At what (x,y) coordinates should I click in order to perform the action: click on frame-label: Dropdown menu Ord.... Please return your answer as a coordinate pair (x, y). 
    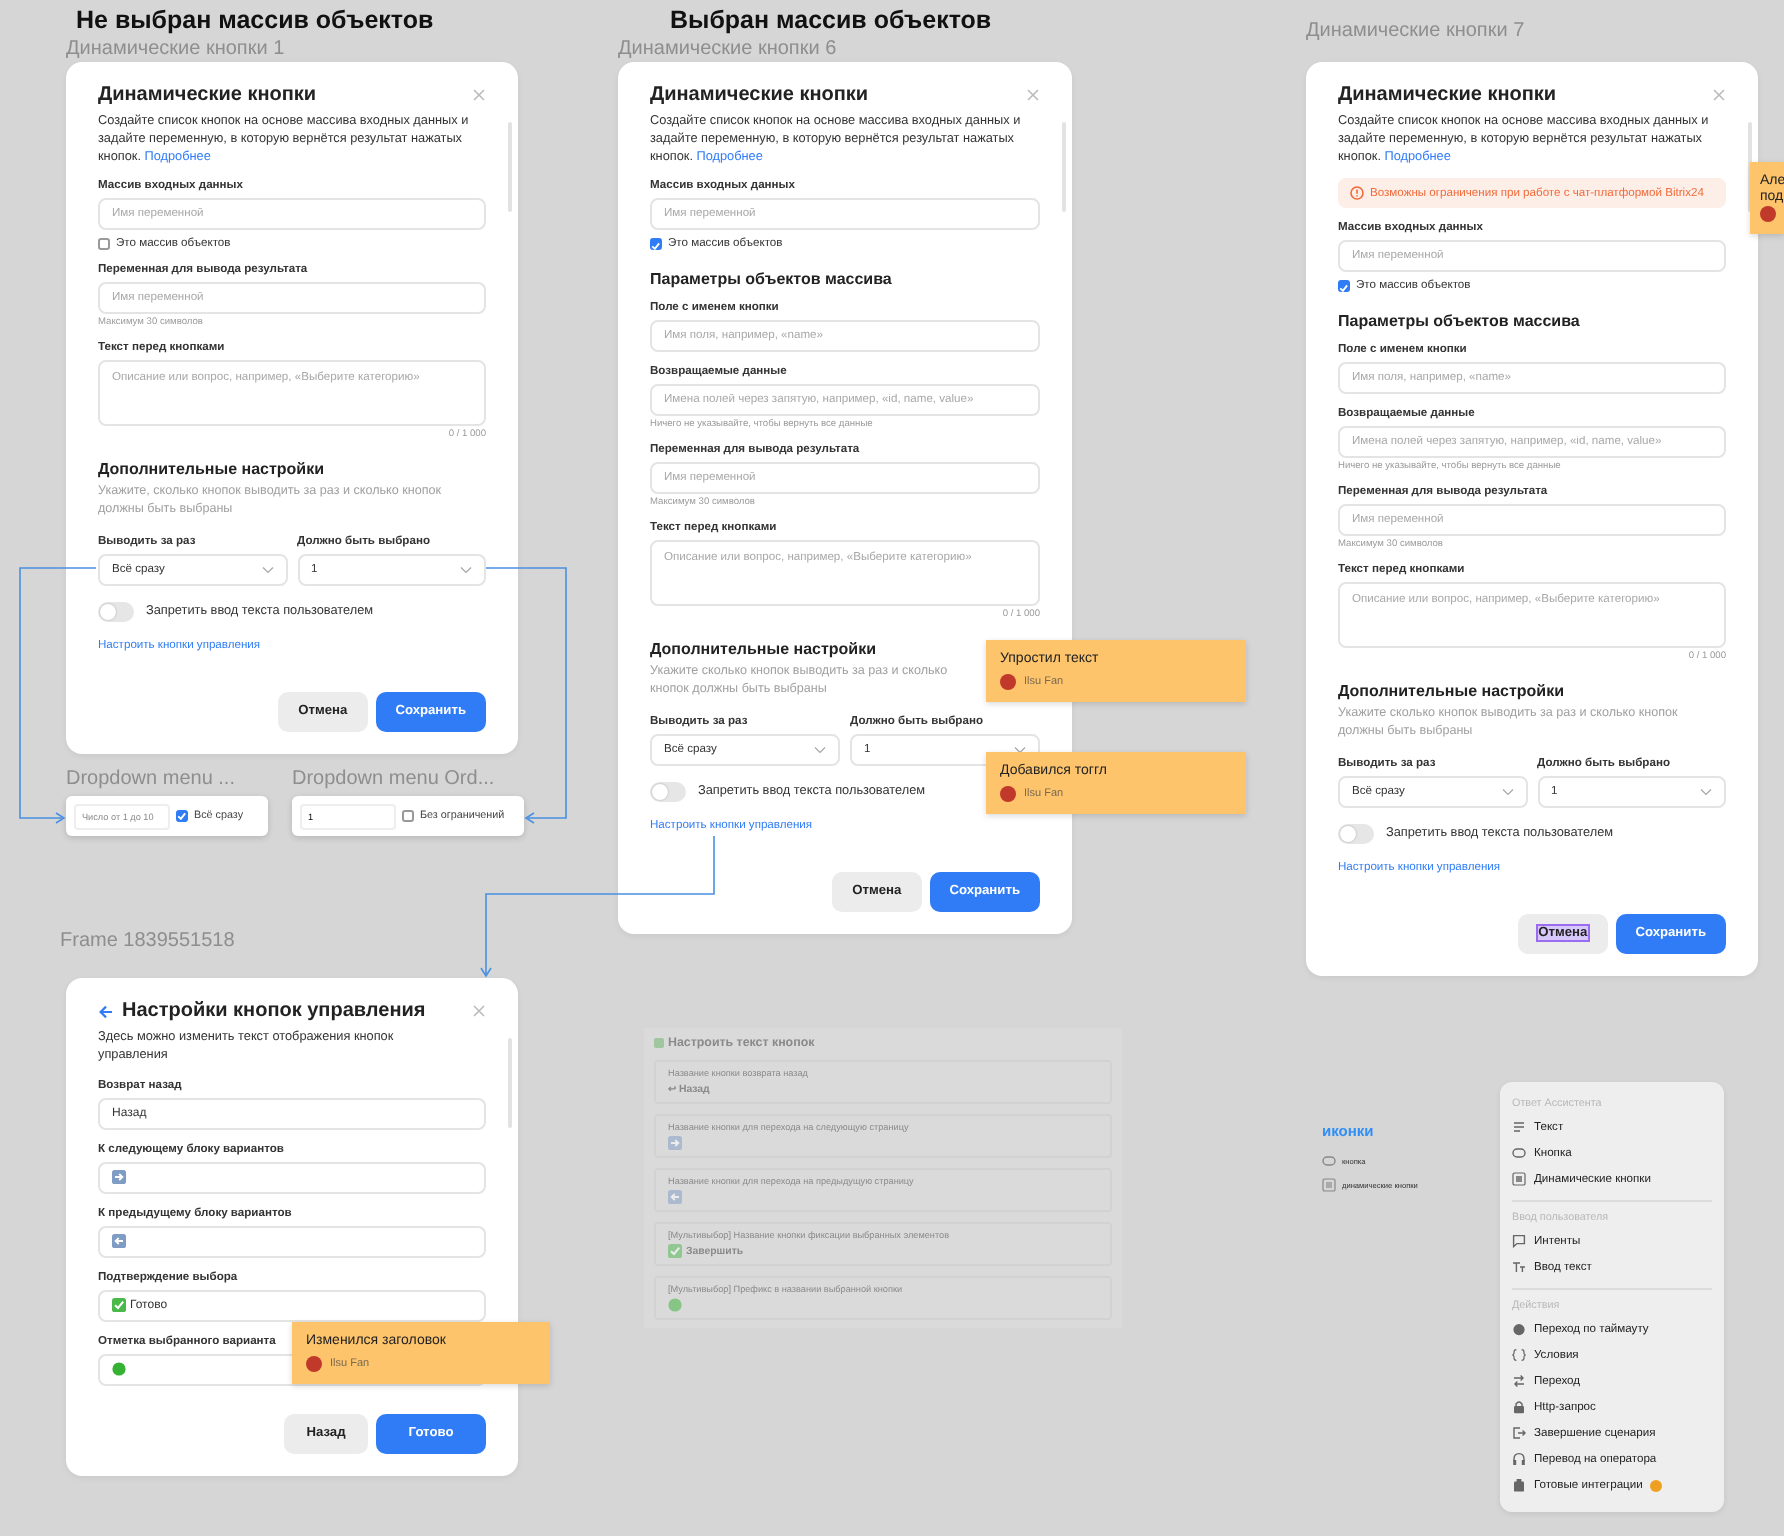
    Looking at the image, I should click on (393, 779).